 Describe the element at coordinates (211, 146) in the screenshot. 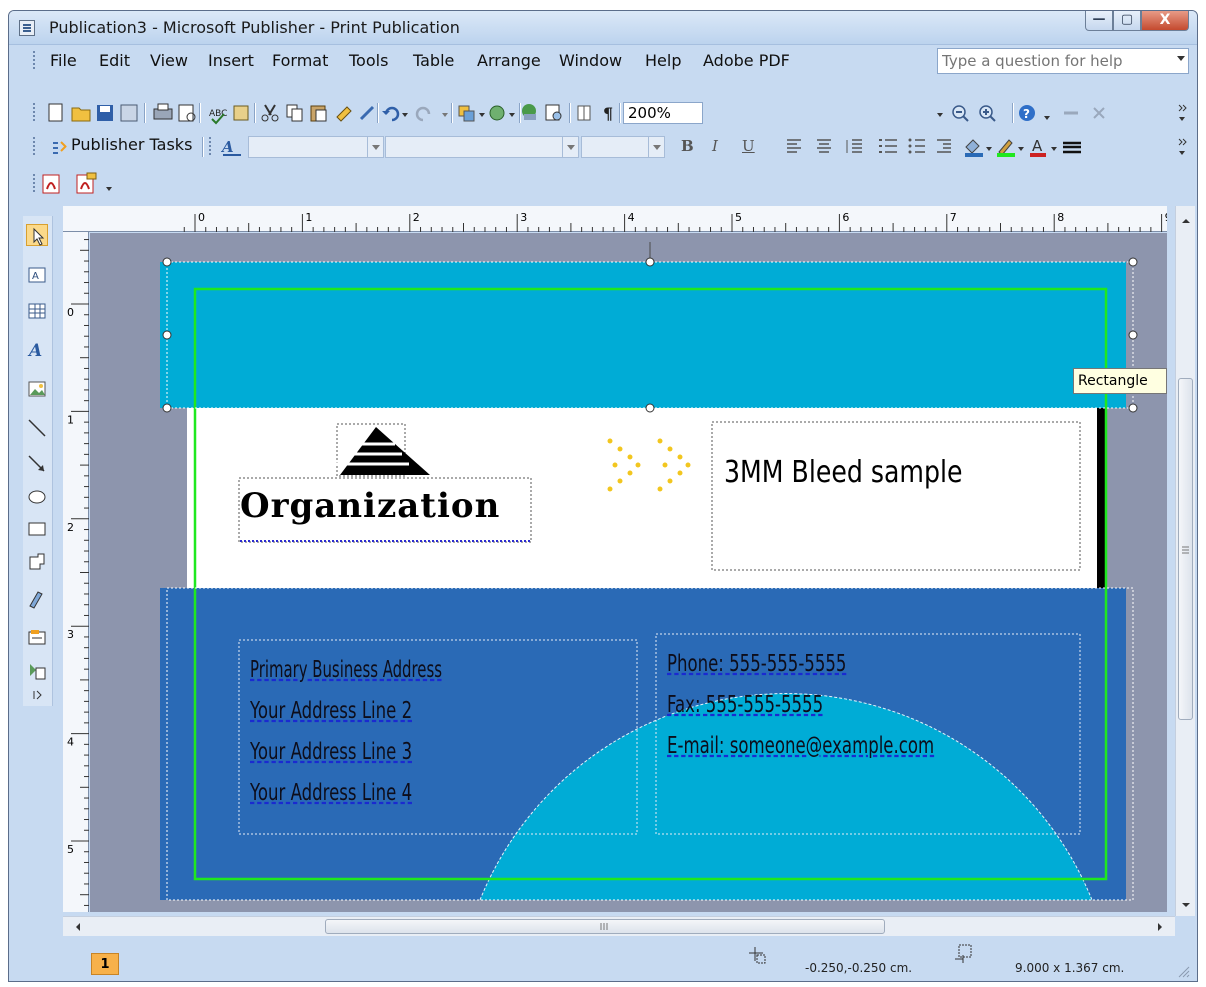

I see `style-grip-icon` at that location.